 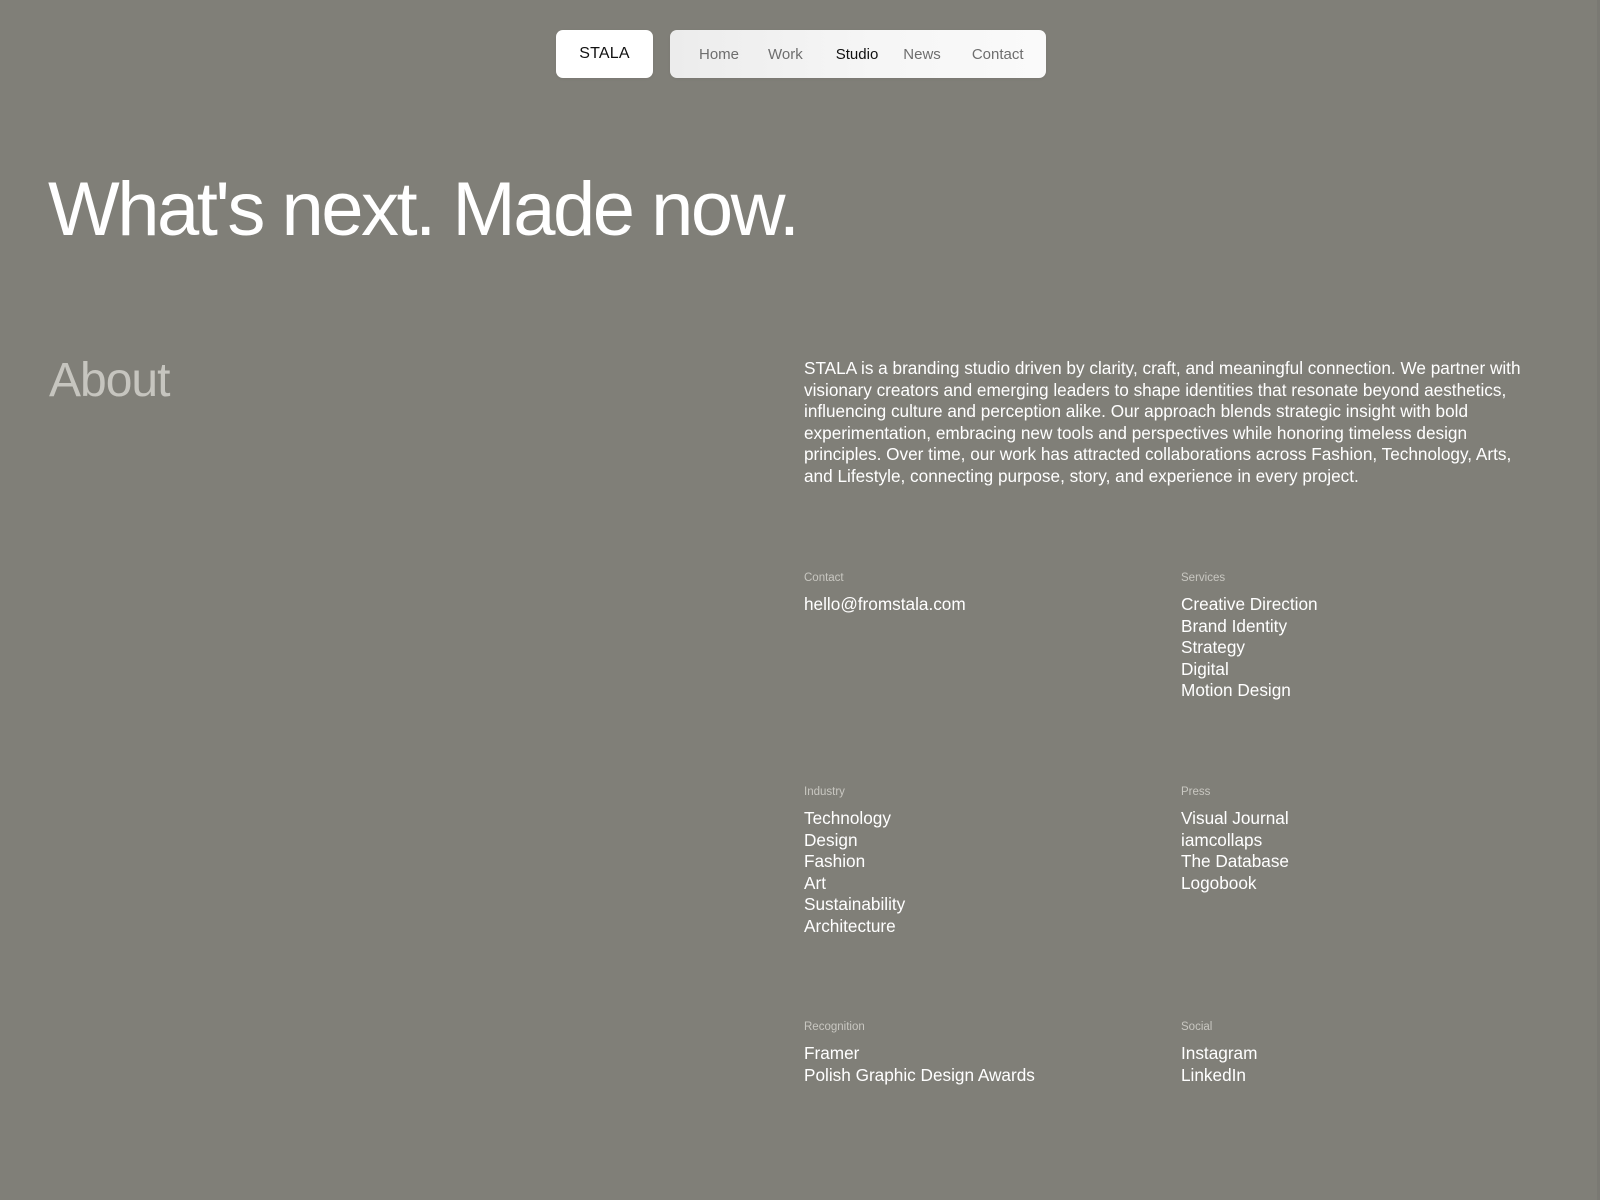 What do you see at coordinates (785, 54) in the screenshot?
I see `nav-item-work: Work` at bounding box center [785, 54].